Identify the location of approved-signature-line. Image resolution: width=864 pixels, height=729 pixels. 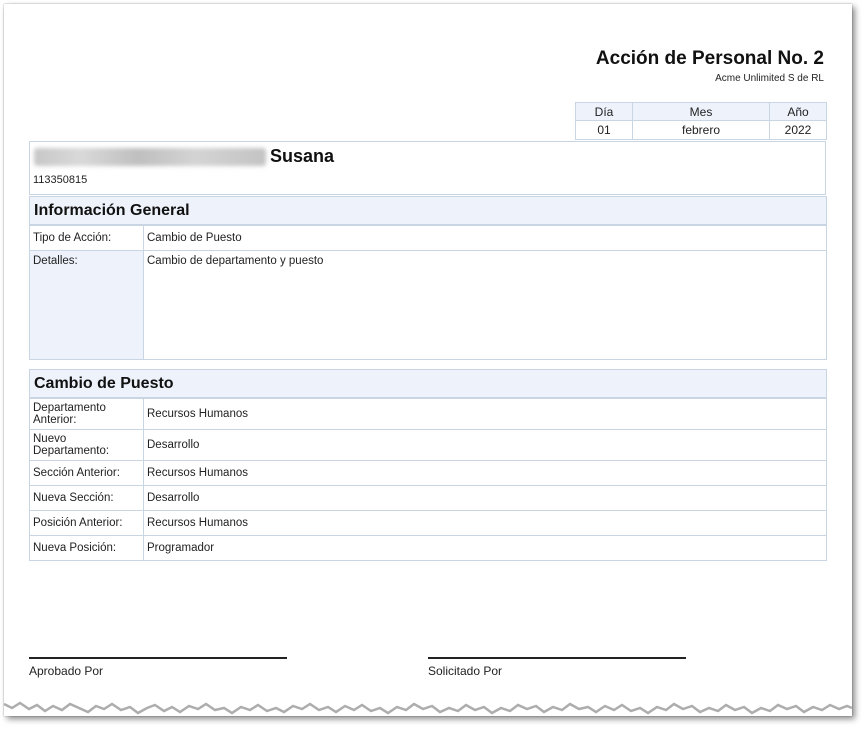
(158, 658).